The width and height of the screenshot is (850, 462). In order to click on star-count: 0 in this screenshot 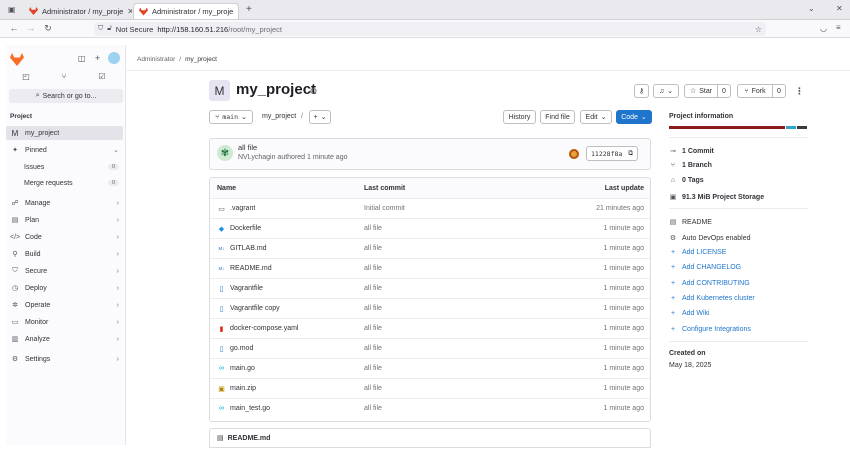, I will do `click(724, 91)`.